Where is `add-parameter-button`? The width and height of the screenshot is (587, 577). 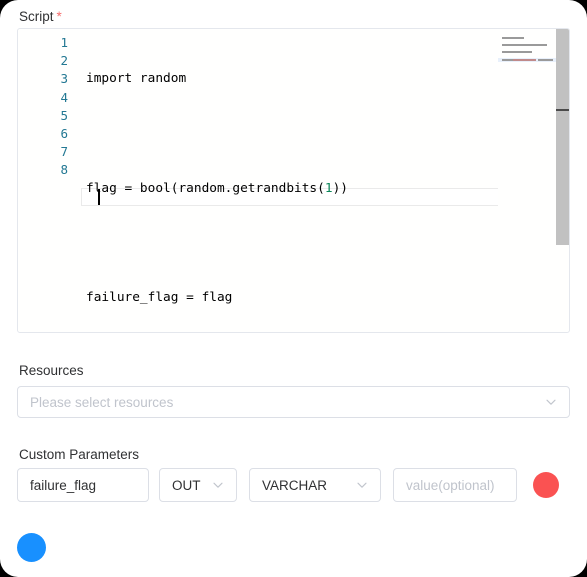
add-parameter-button is located at coordinates (31, 547).